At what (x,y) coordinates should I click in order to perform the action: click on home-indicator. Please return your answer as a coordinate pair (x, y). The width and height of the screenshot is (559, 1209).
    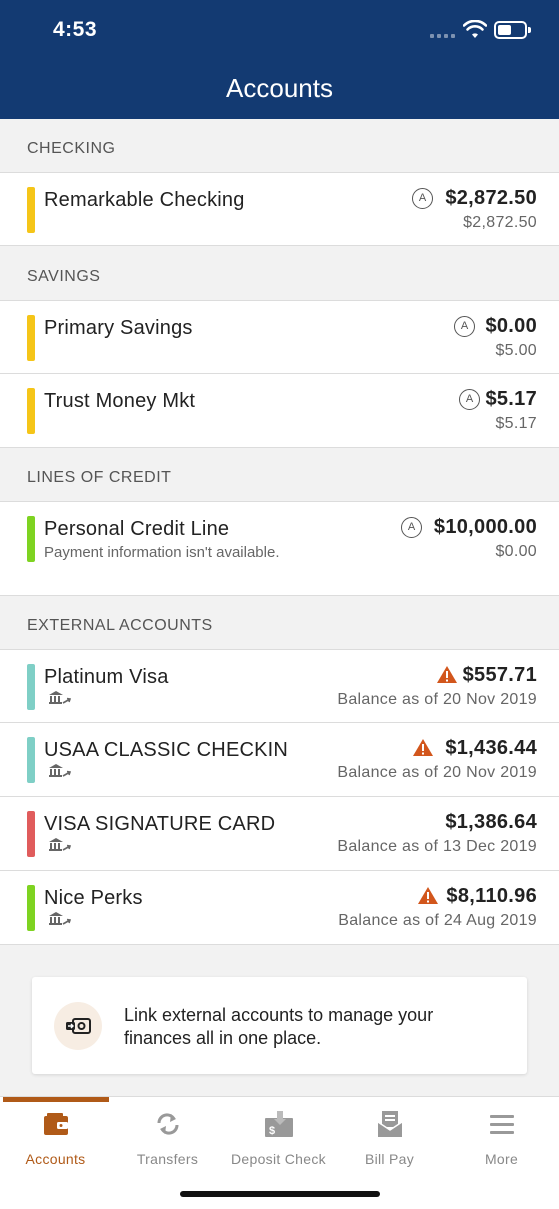
    Looking at the image, I should click on (280, 1194).